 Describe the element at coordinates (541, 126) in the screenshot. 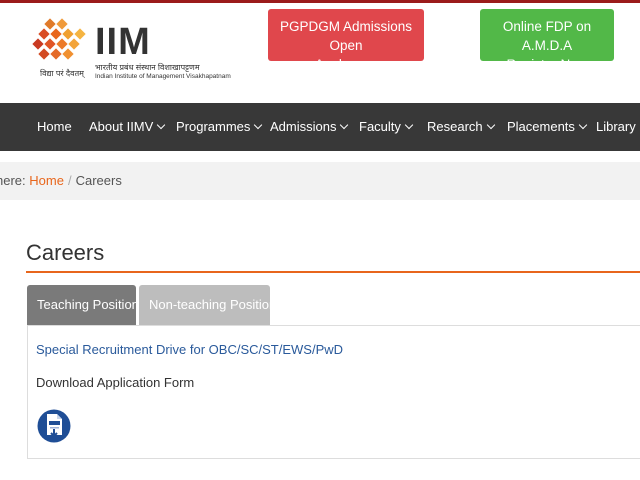

I see `nav-label: Placements` at that location.